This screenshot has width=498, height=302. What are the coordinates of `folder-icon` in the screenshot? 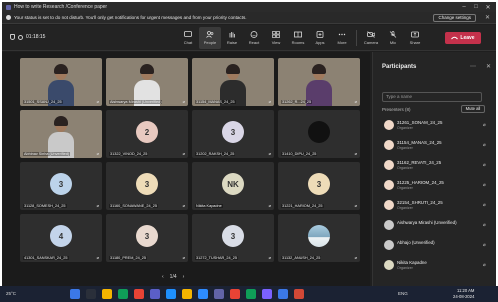 It's located at (107, 294).